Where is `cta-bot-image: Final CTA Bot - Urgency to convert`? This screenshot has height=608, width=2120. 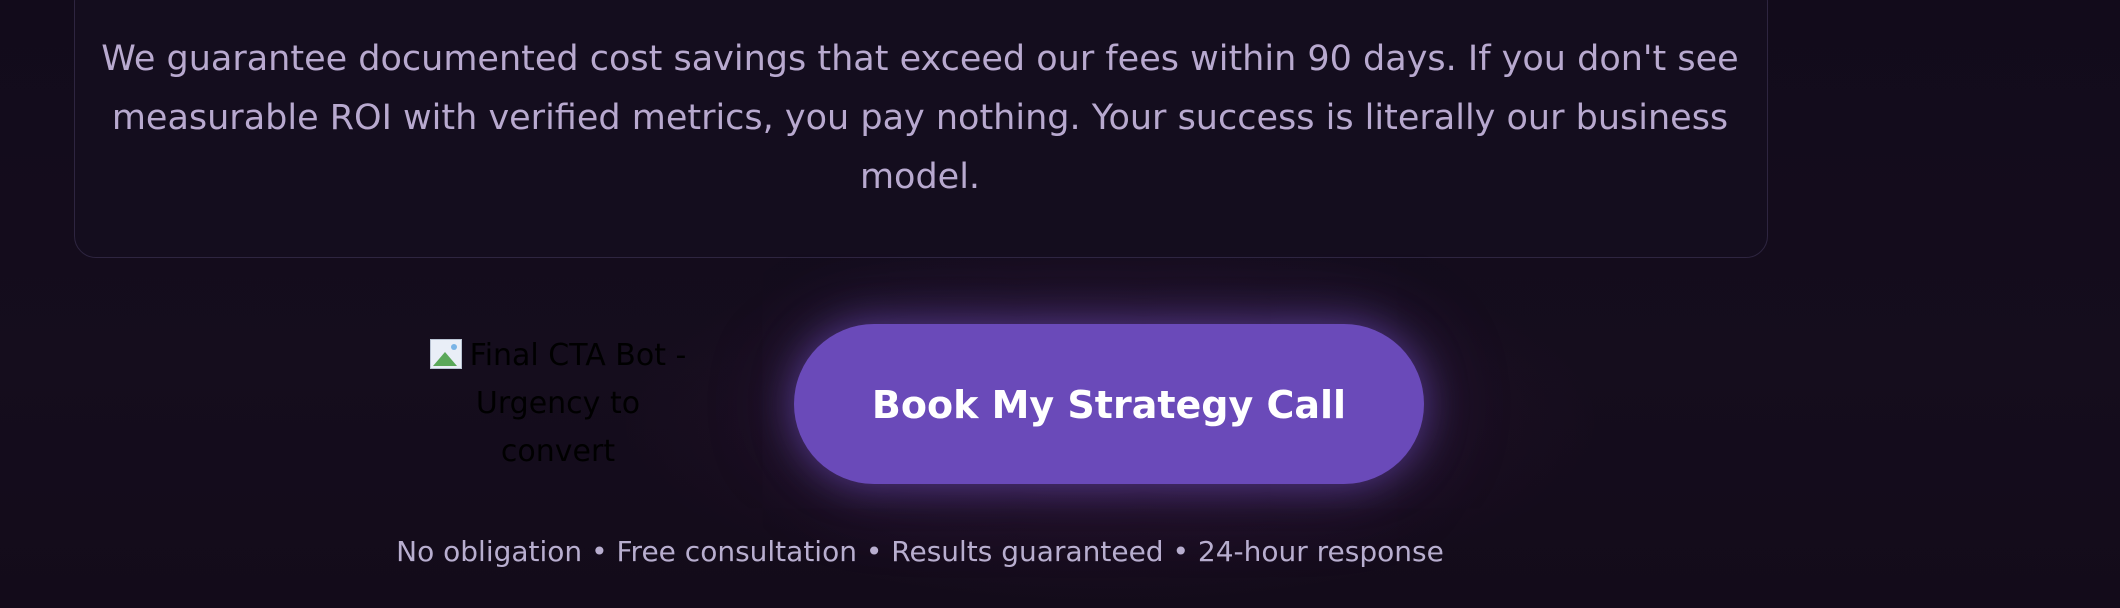 cta-bot-image: Final CTA Bot - Urgency to convert is located at coordinates (558, 407).